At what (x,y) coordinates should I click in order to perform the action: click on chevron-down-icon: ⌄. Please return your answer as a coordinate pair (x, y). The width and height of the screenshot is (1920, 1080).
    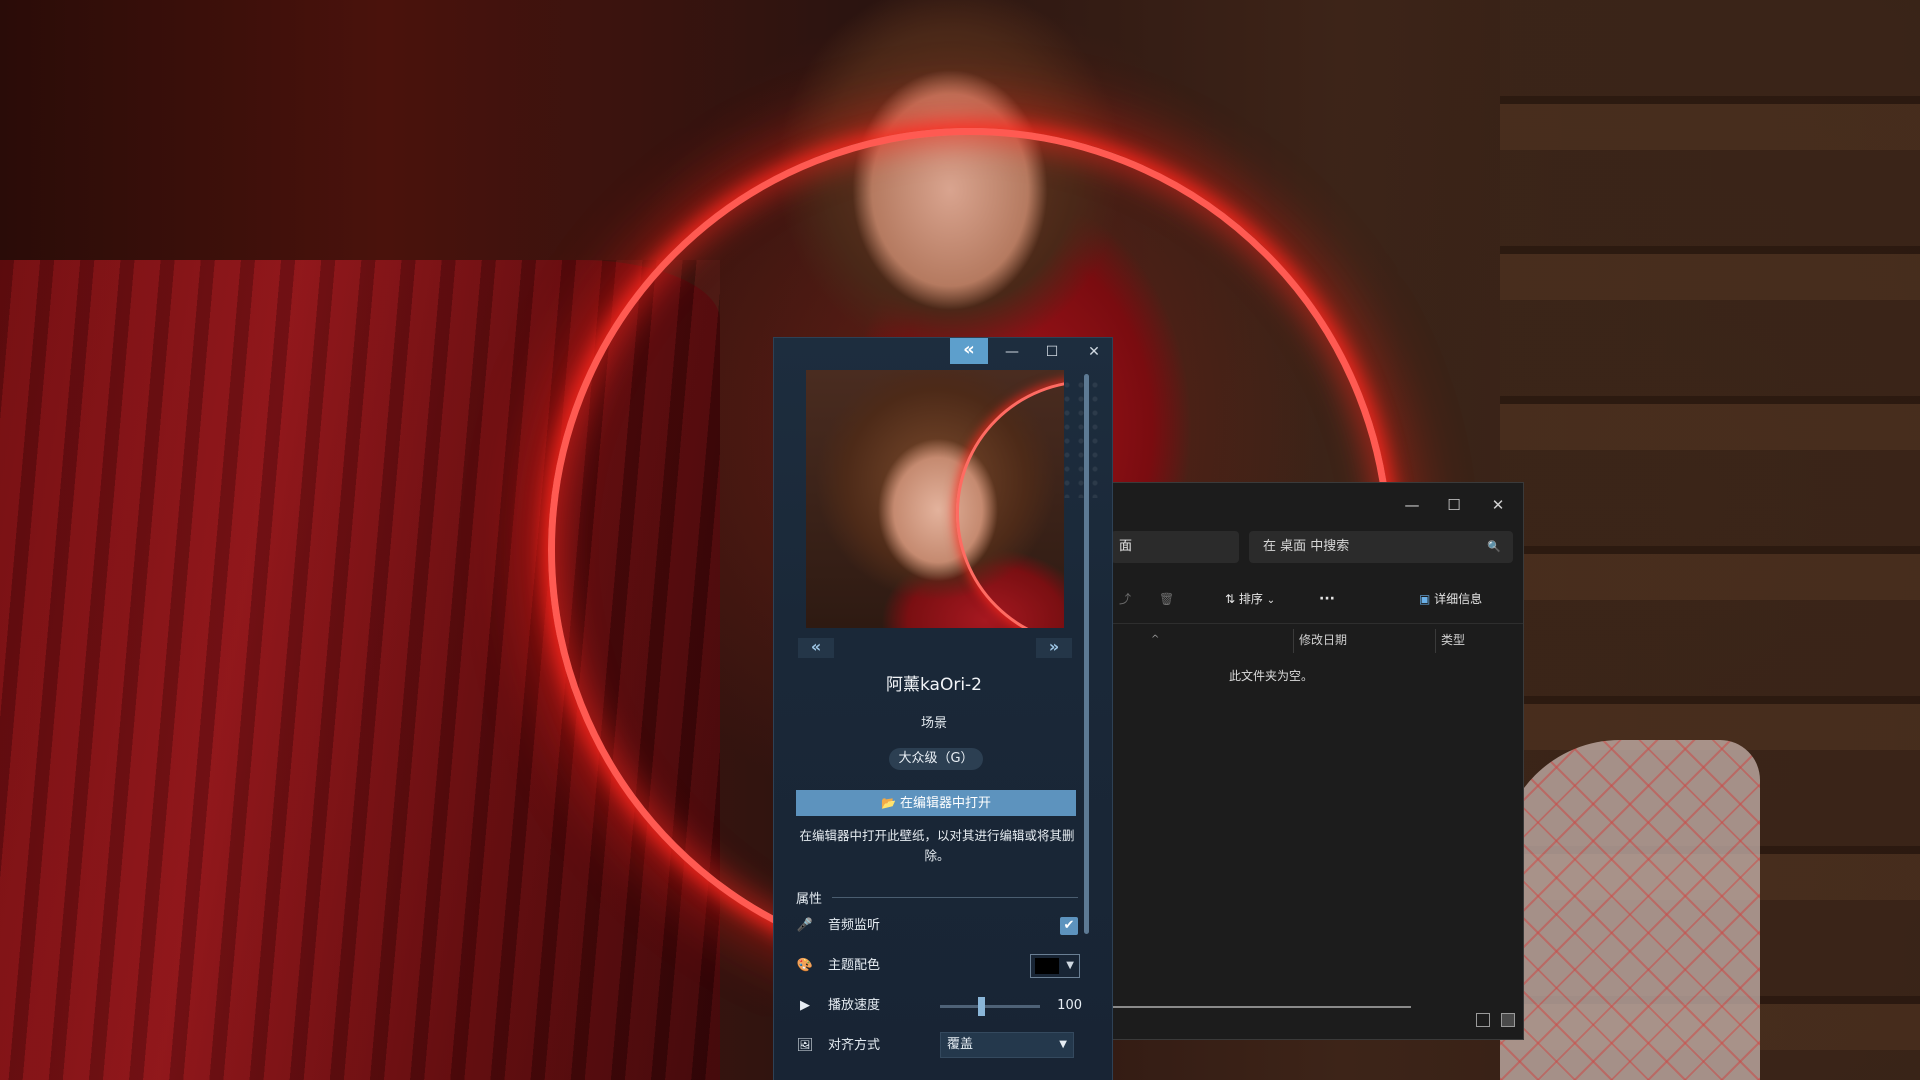
    Looking at the image, I should click on (1271, 600).